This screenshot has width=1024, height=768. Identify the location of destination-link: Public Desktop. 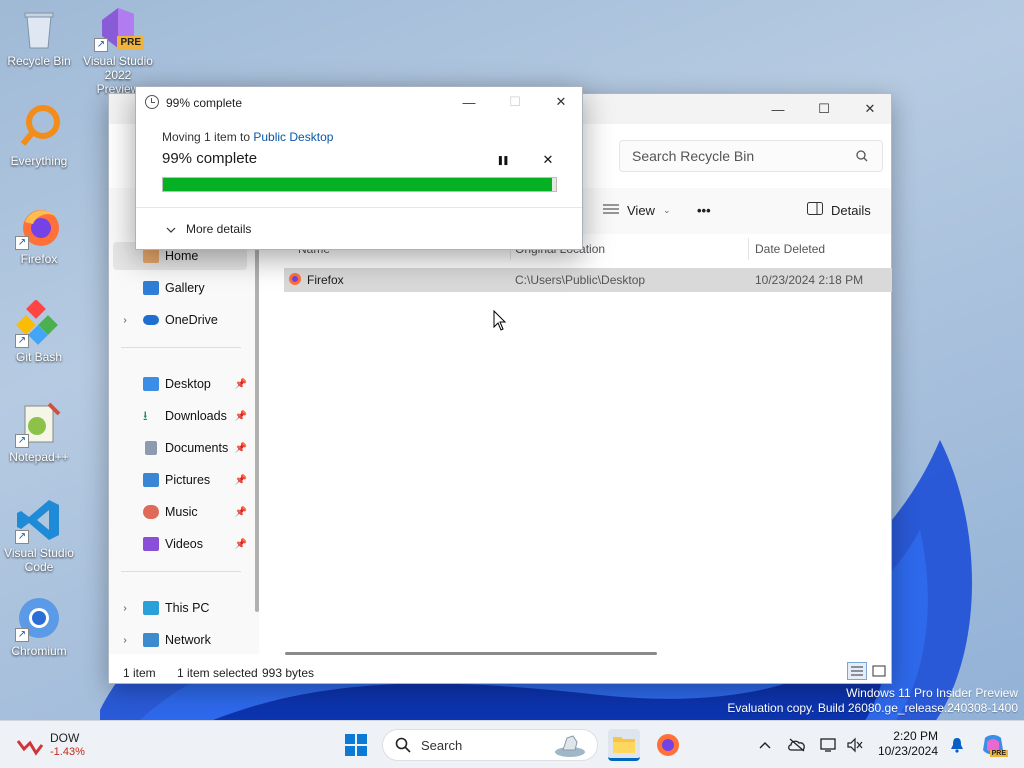
(293, 137).